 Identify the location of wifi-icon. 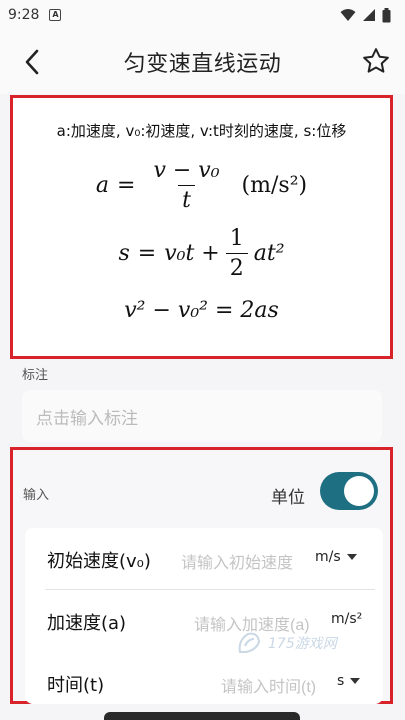
(348, 15).